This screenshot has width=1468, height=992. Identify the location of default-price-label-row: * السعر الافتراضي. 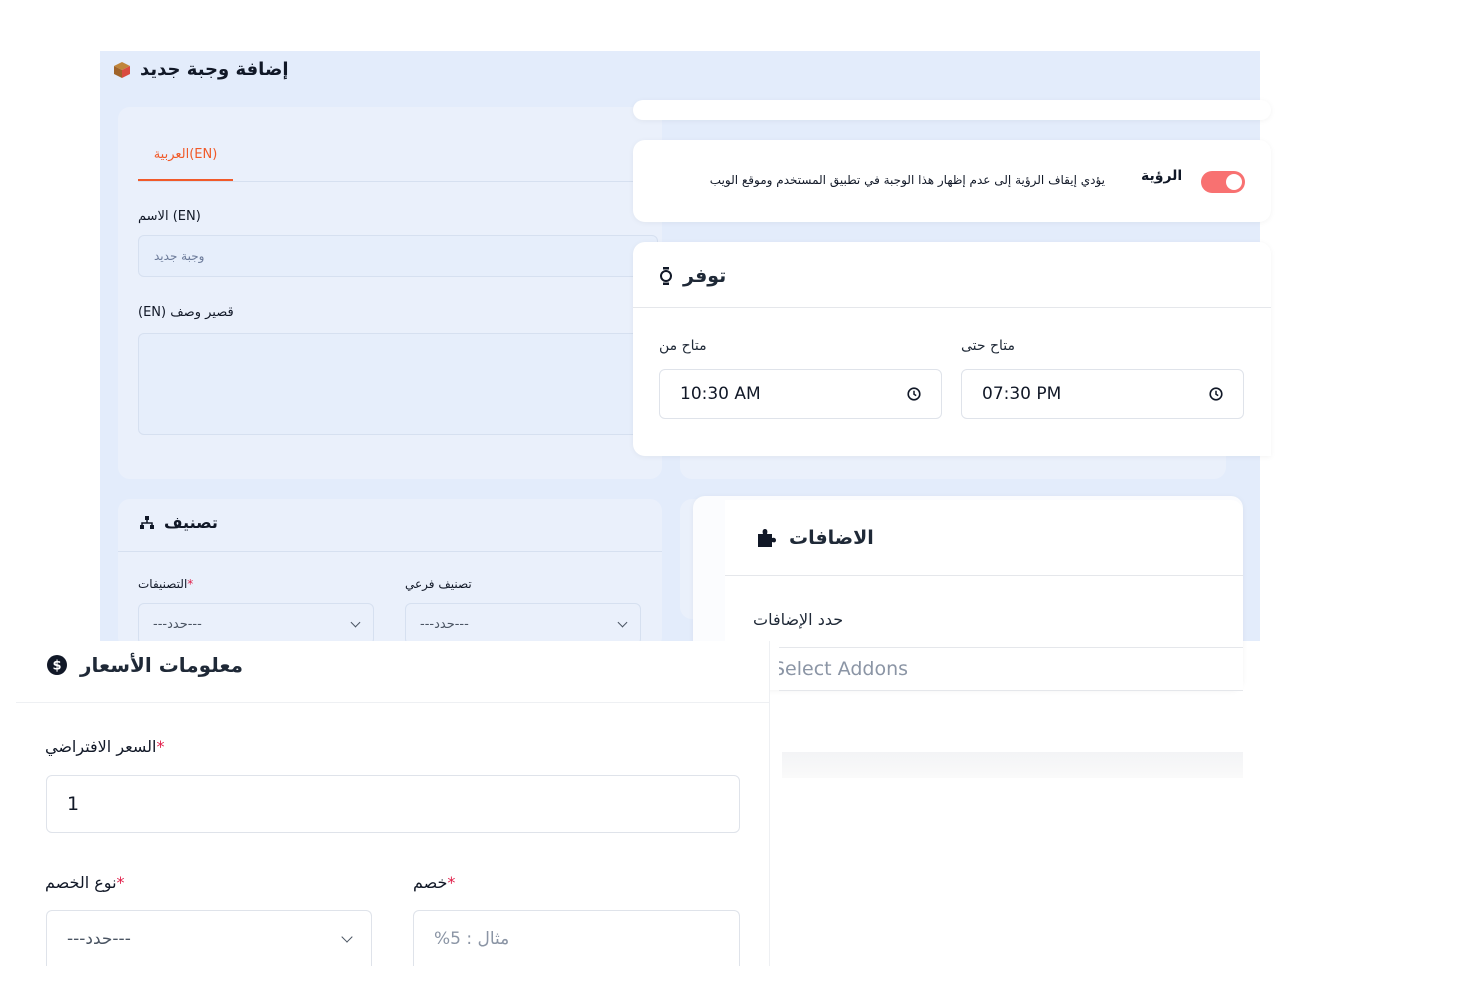
(105, 746).